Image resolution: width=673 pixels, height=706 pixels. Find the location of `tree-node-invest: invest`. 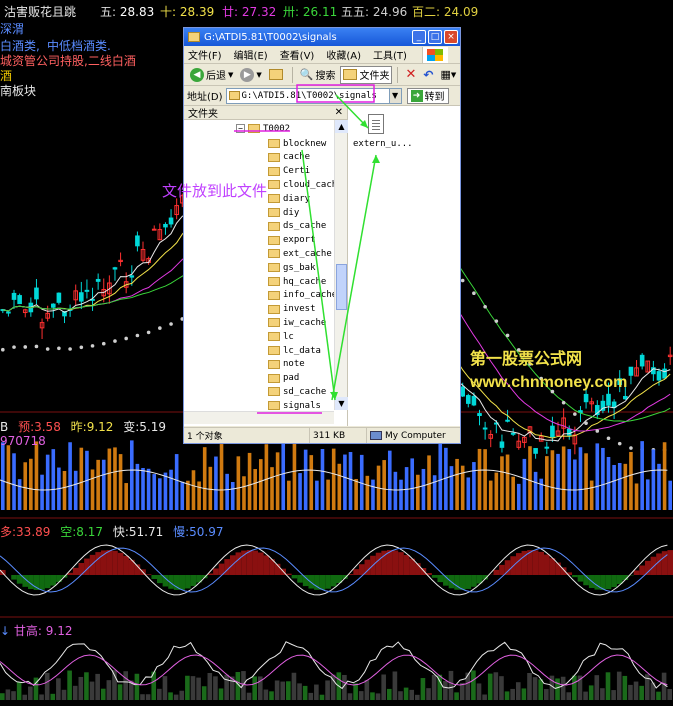

tree-node-invest: invest is located at coordinates (292, 309).